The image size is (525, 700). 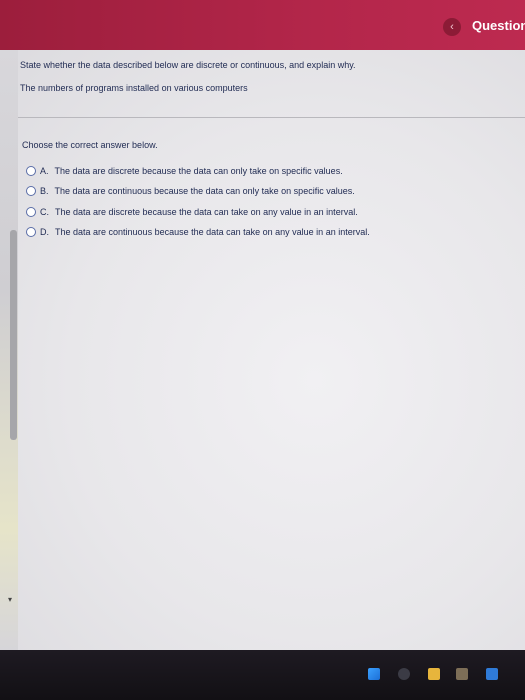 What do you see at coordinates (10, 599) in the screenshot?
I see `scroll-down-icon: ▾` at bounding box center [10, 599].